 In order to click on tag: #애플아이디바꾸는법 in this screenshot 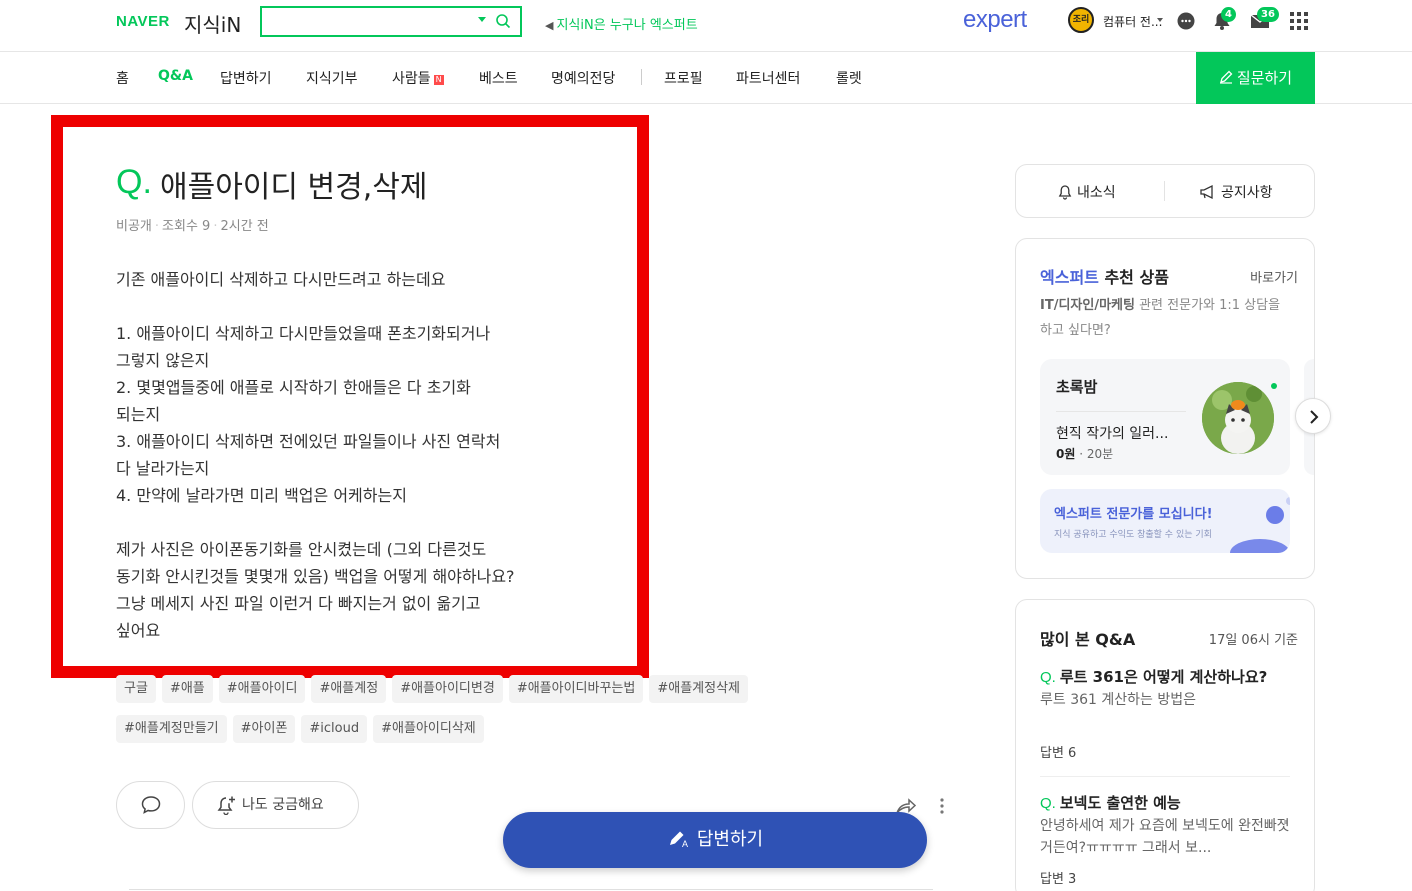, I will do `click(576, 689)`.